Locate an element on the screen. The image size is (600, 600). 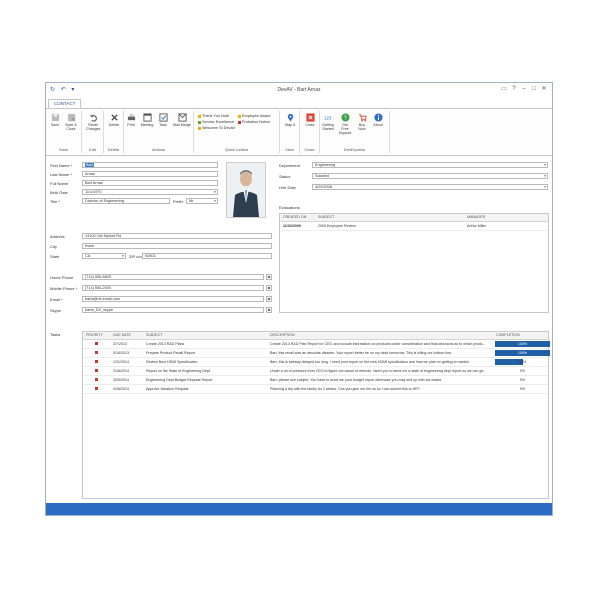
first-name-field: Bart is located at coordinates (150, 165).